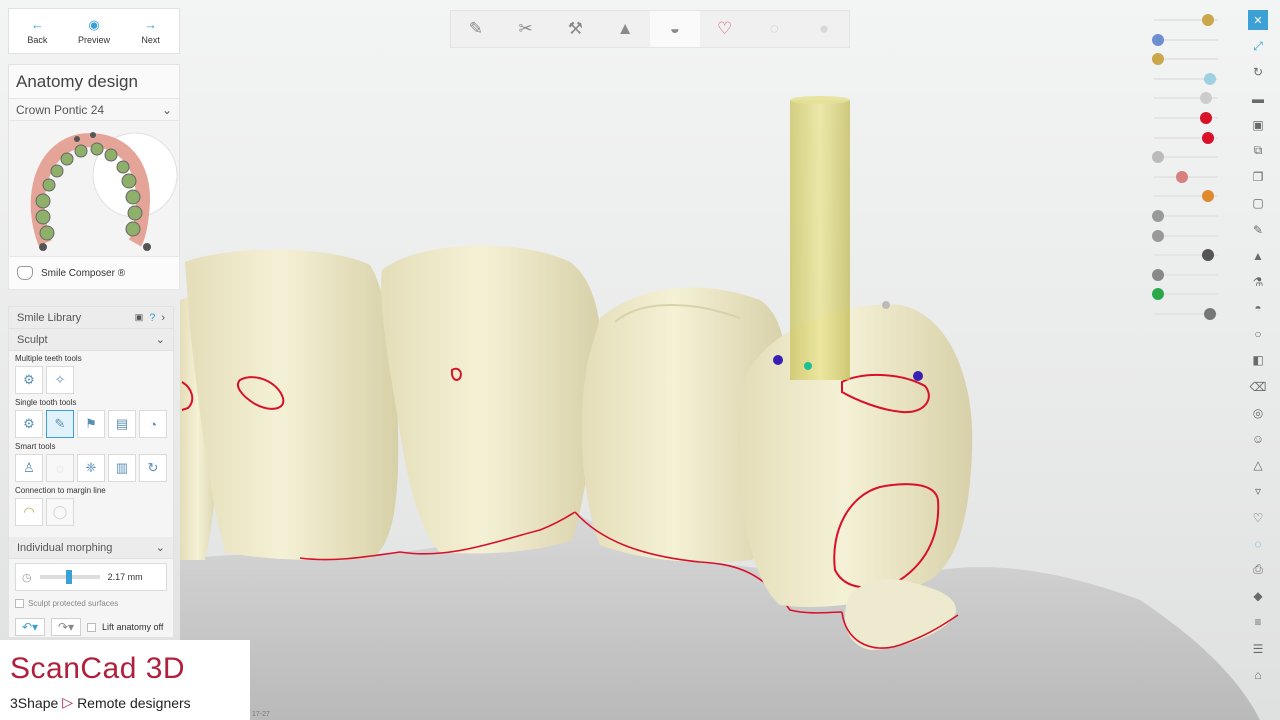  What do you see at coordinates (1258, 387) in the screenshot?
I see `bracket-icon: ⌫` at bounding box center [1258, 387].